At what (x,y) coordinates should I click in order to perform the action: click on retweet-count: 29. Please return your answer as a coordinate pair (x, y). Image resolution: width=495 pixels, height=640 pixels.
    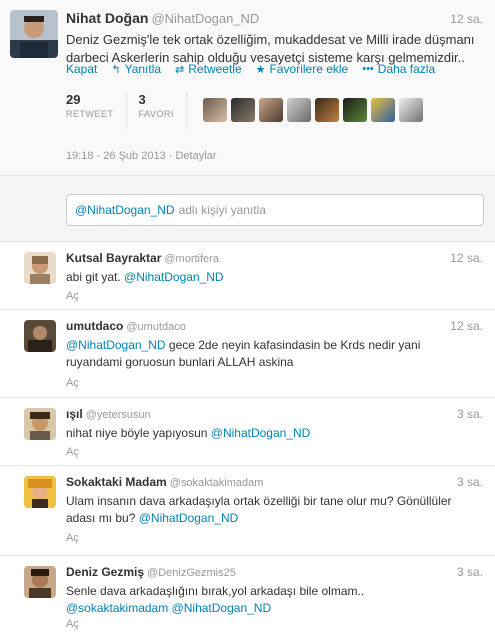
    Looking at the image, I should click on (73, 99).